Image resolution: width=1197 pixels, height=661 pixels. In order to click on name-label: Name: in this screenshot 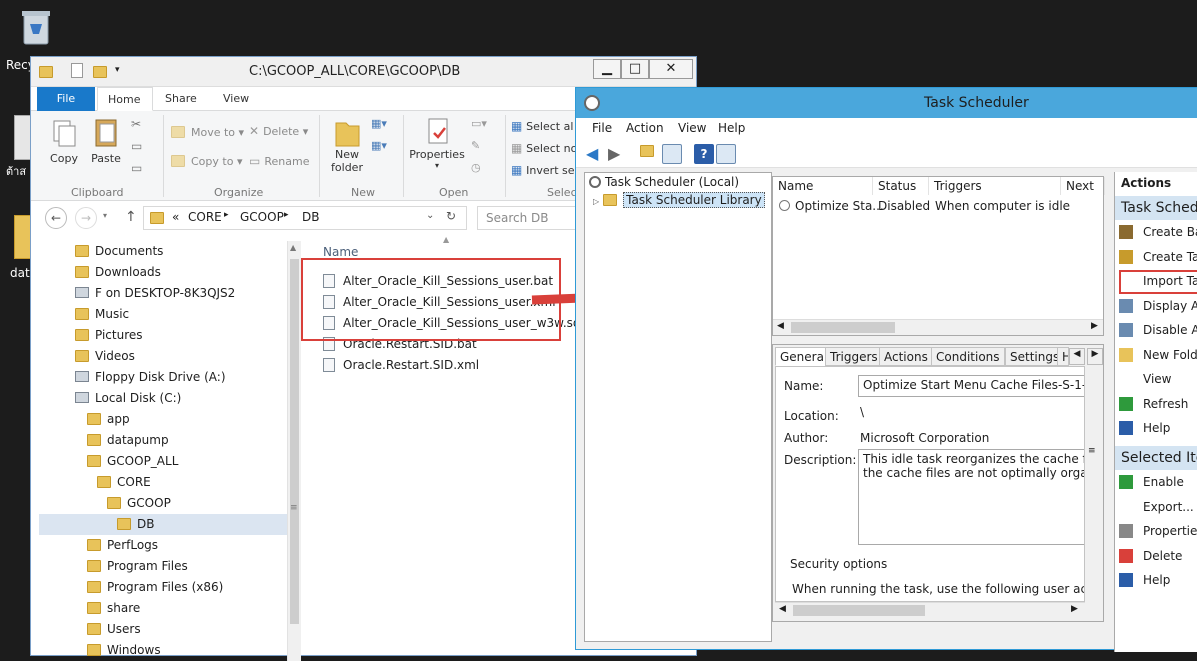, I will do `click(804, 386)`.